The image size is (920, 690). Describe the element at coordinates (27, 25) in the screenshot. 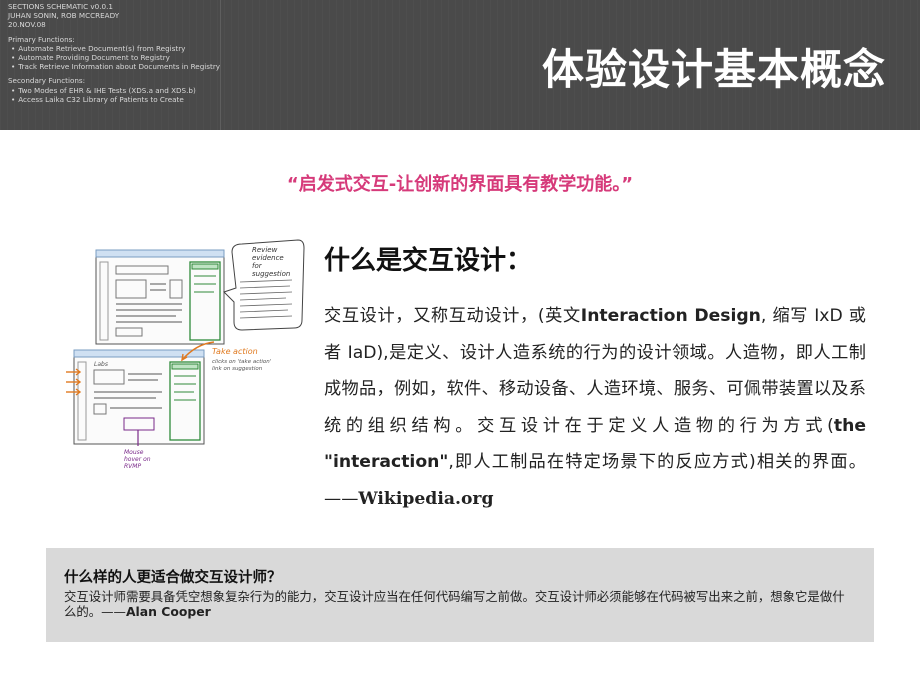

I see `schematic-line: 20.NOV.08` at that location.